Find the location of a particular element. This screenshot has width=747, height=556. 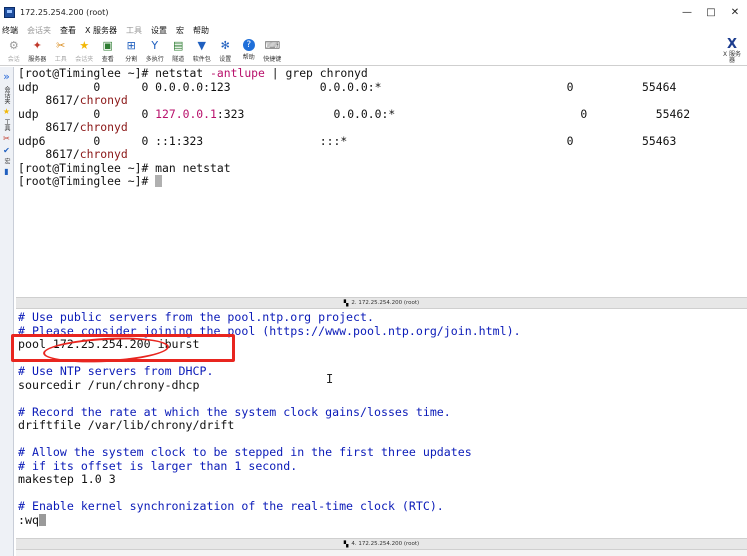

close-button: ✕ is located at coordinates (735, 12).